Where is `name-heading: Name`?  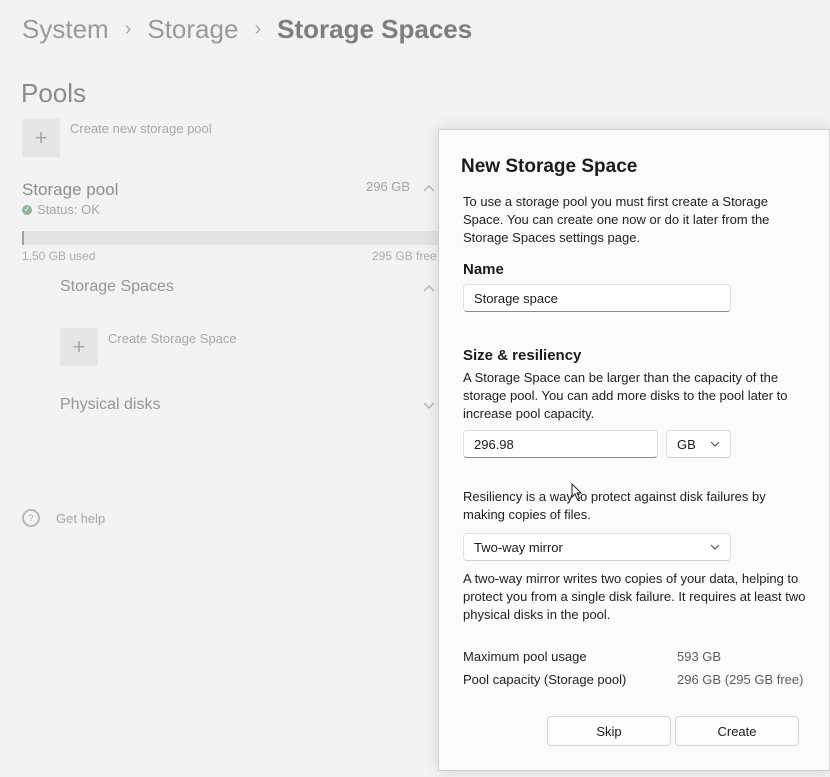 name-heading: Name is located at coordinates (483, 269).